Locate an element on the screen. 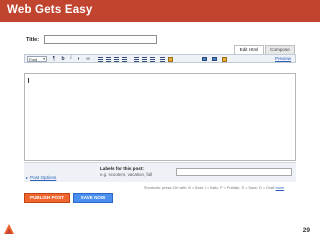  check-spelling-icon is located at coordinates (170, 59).